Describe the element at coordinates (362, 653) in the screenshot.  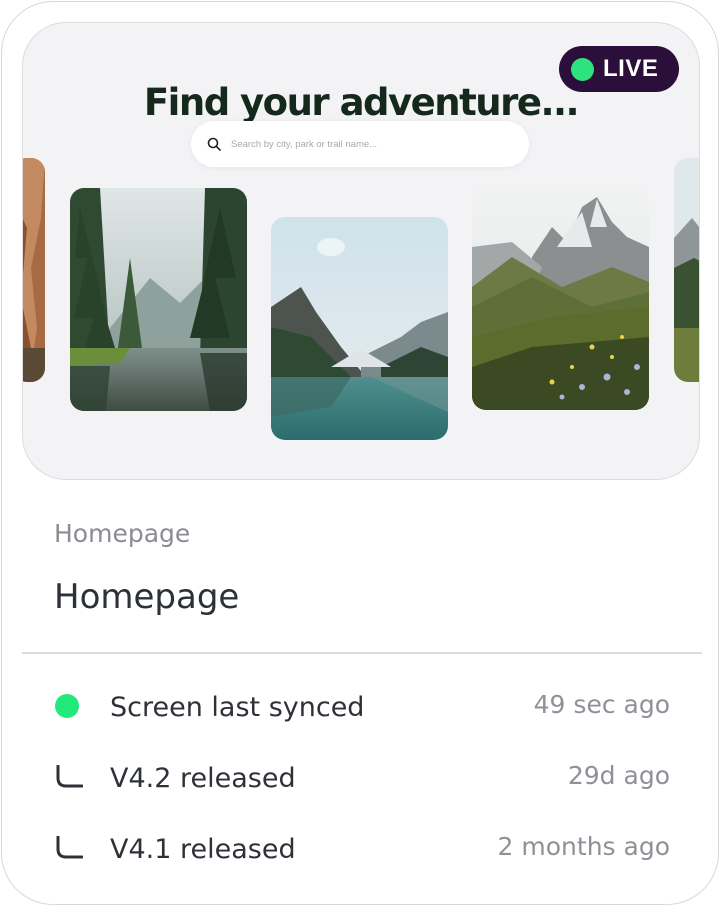
I see `divider` at that location.